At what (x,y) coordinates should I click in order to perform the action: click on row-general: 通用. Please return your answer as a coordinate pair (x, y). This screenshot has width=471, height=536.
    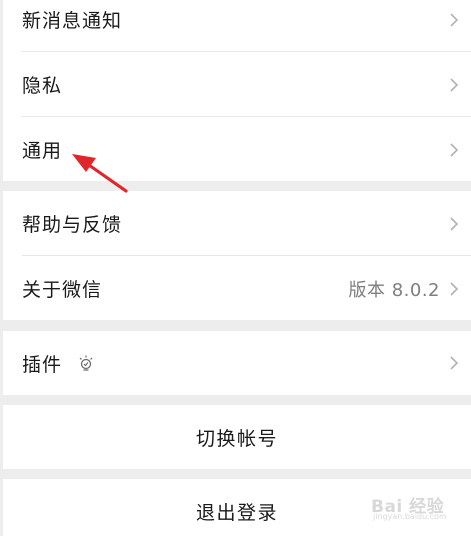
    Looking at the image, I should click on (237, 149).